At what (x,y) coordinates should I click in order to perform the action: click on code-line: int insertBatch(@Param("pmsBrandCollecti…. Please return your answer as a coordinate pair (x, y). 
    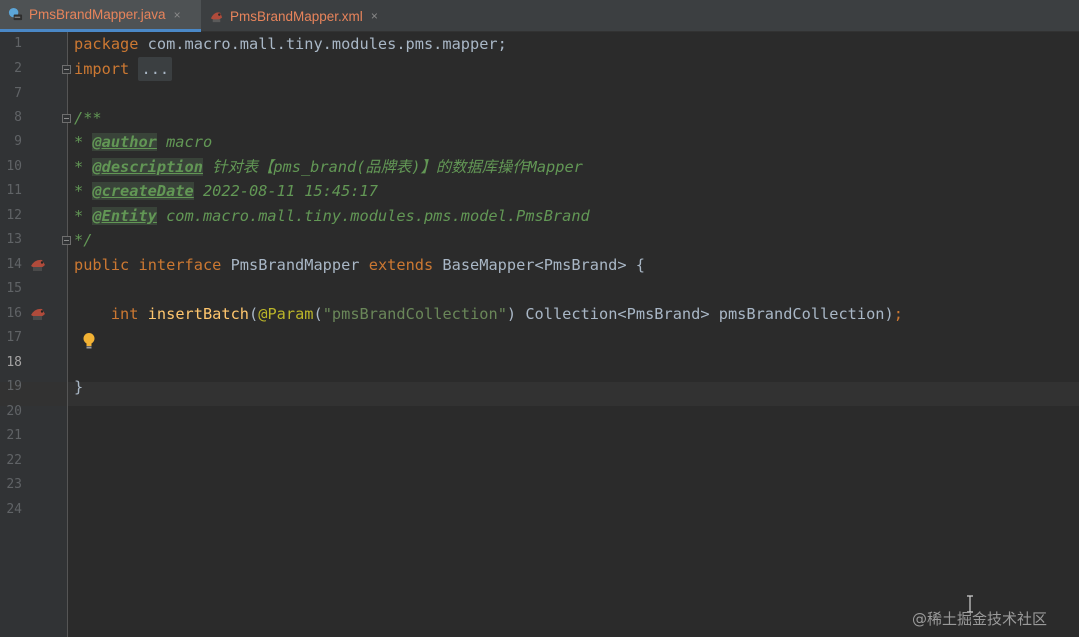
    Looking at the image, I should click on (488, 314).